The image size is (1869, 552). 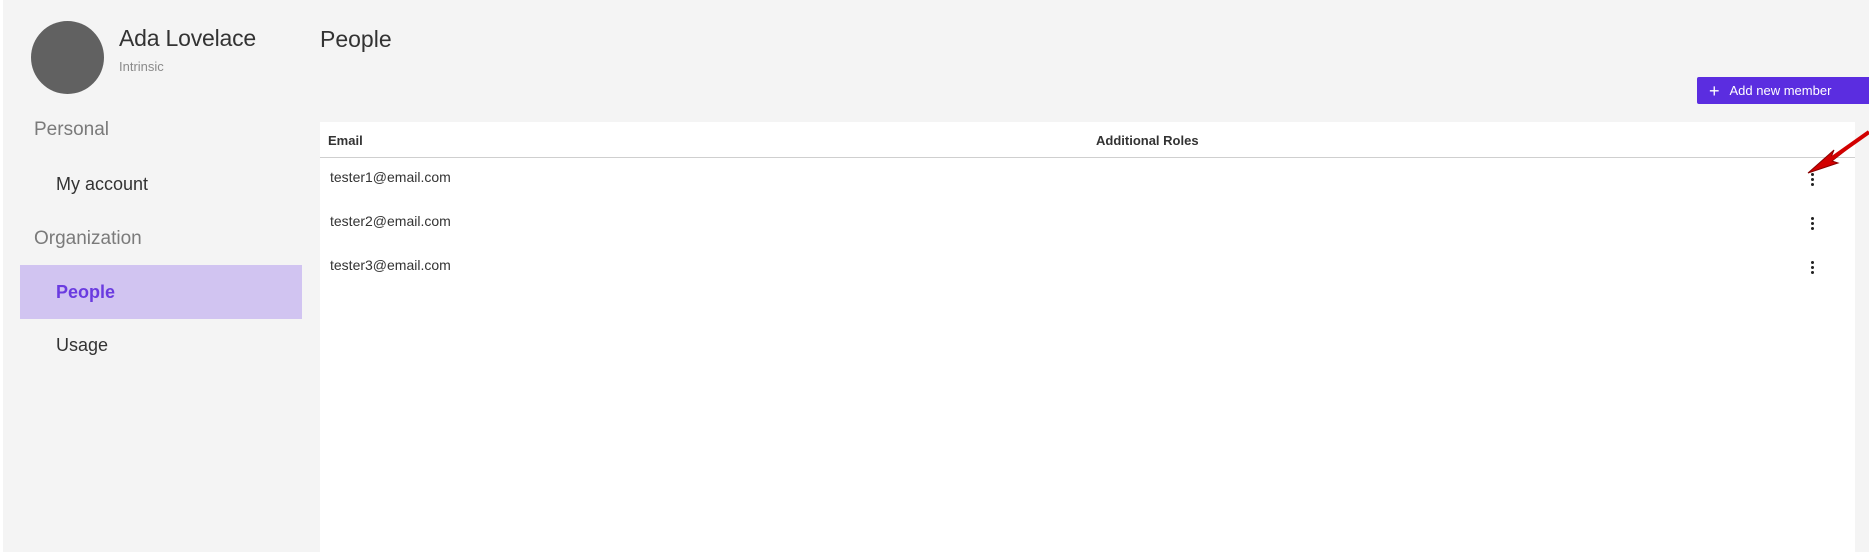 What do you see at coordinates (390, 265) in the screenshot?
I see `member-email: tester3@email.com` at bounding box center [390, 265].